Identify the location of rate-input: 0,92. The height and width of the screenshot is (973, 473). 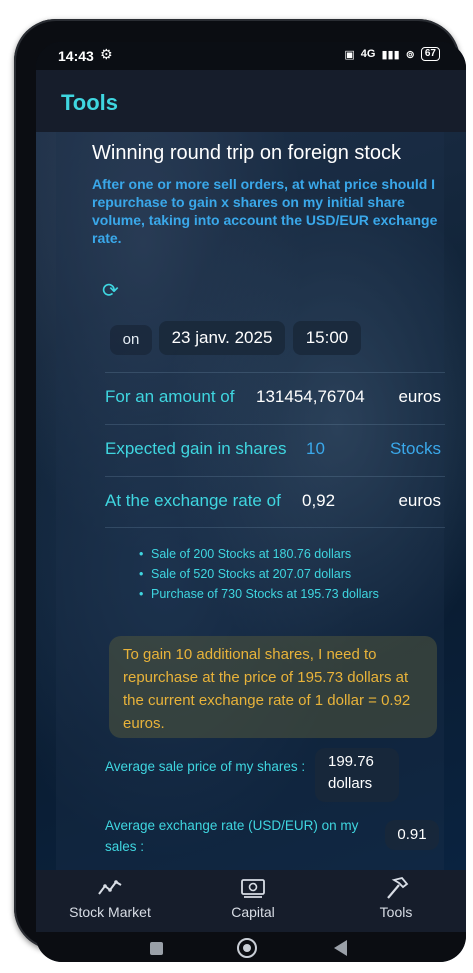
(318, 501).